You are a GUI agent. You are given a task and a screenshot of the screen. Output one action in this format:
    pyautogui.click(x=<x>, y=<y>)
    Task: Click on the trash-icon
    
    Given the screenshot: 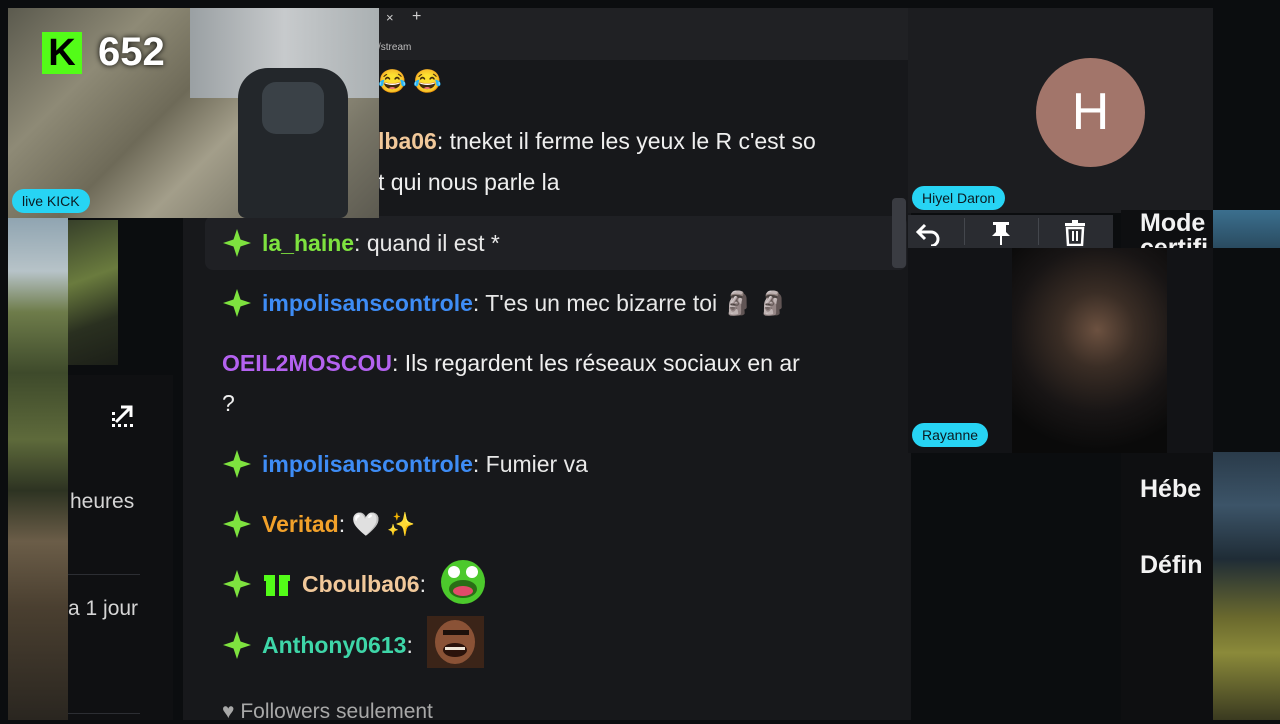 What is the action you would take?
    pyautogui.click(x=1075, y=231)
    